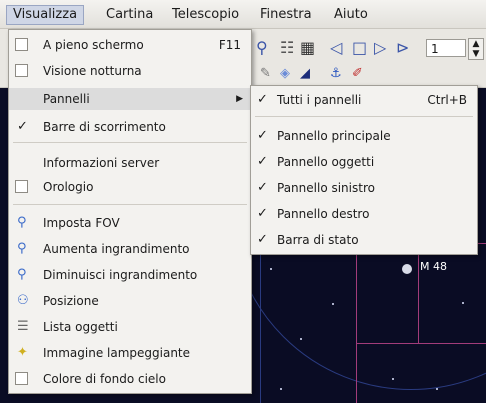 The height and width of the screenshot is (403, 486). I want to click on menu-item-label: Immagine lampeggiante, so click(117, 353).